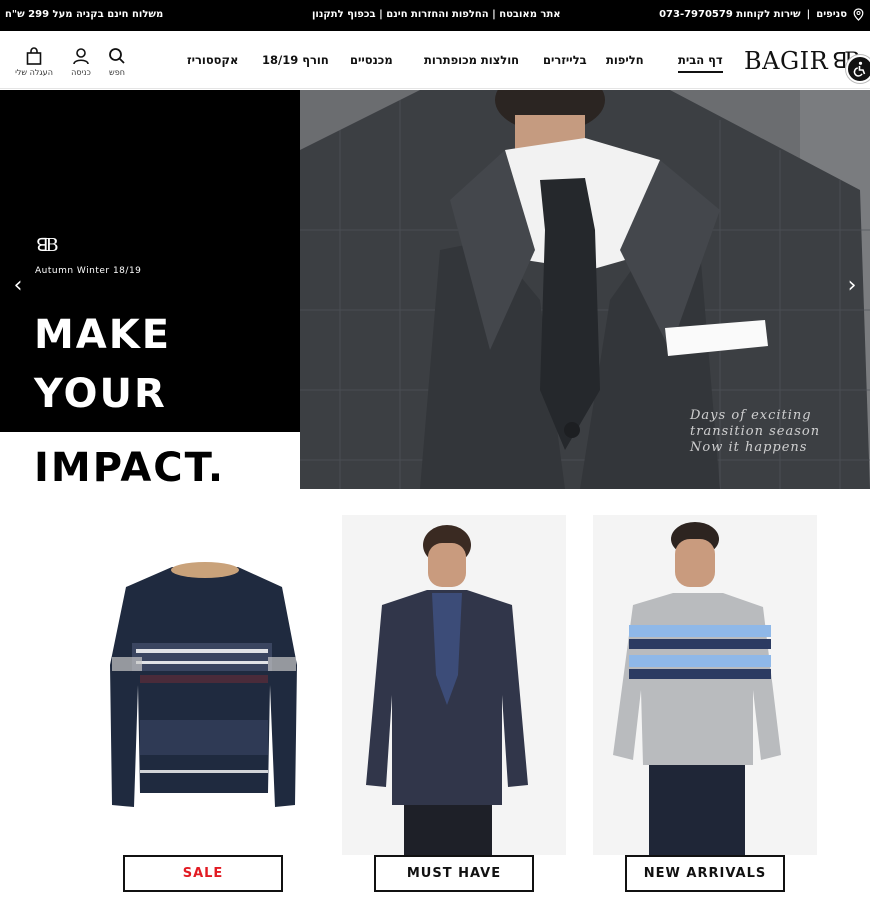 The width and height of the screenshot is (870, 906). Describe the element at coordinates (34, 56) in the screenshot. I see `shopping-bag-icon` at that location.